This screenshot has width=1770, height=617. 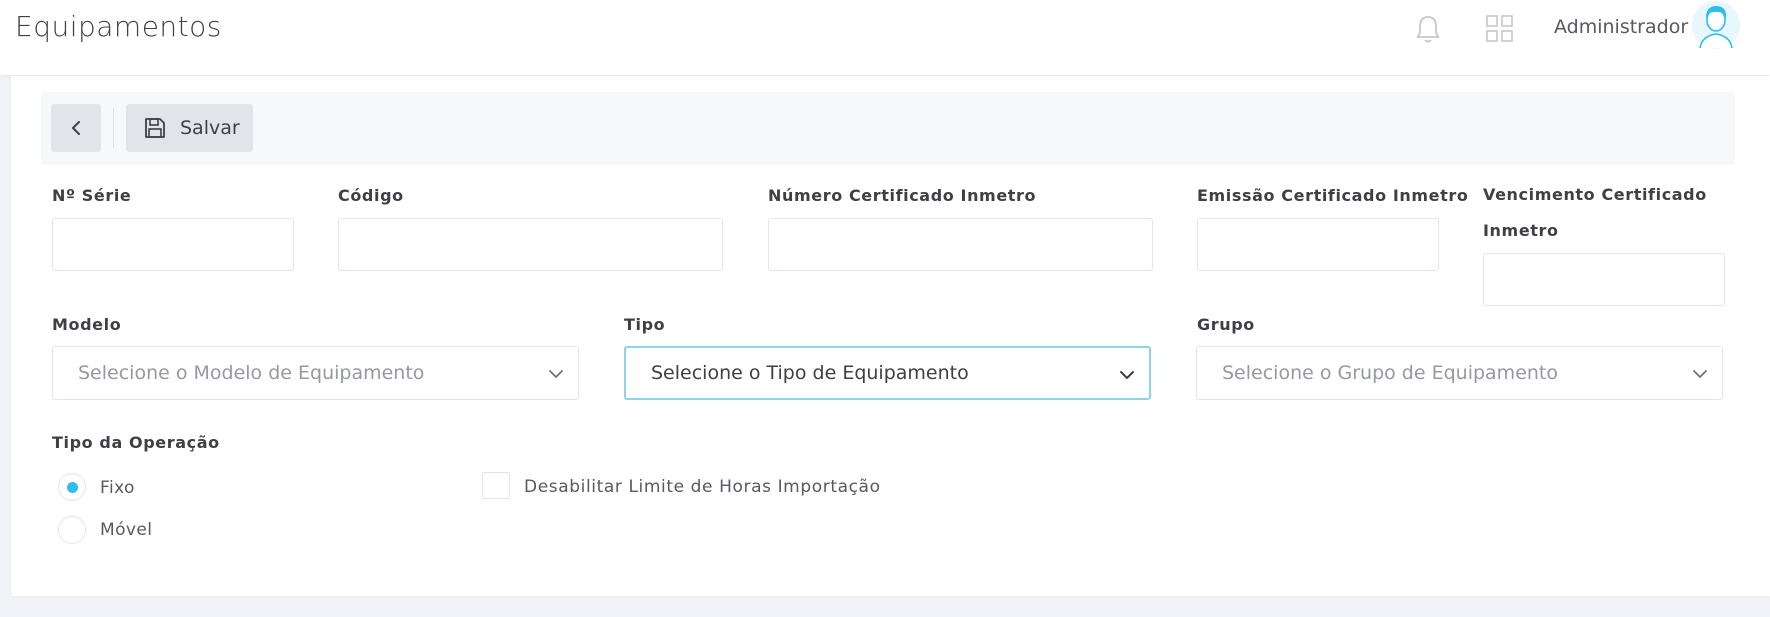 I want to click on apps-grid-icon, so click(x=1500, y=29).